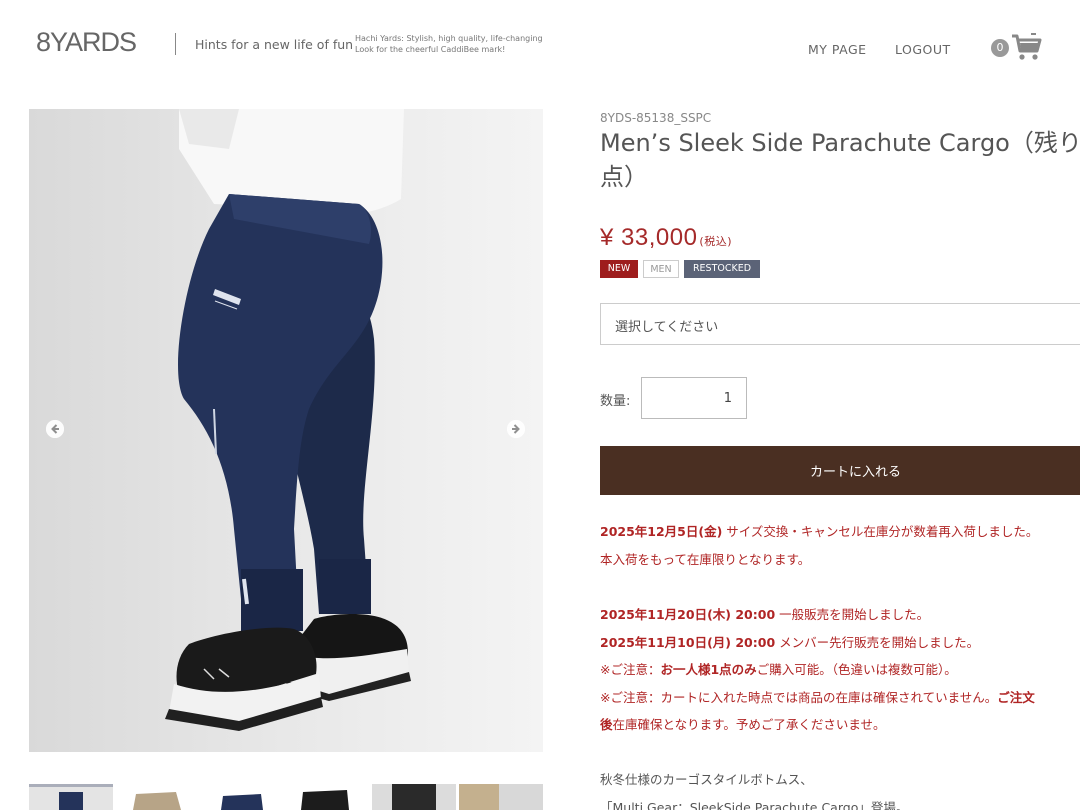 This screenshot has height=810, width=1080. Describe the element at coordinates (286, 797) in the screenshot. I see `product-thumbnails` at that location.